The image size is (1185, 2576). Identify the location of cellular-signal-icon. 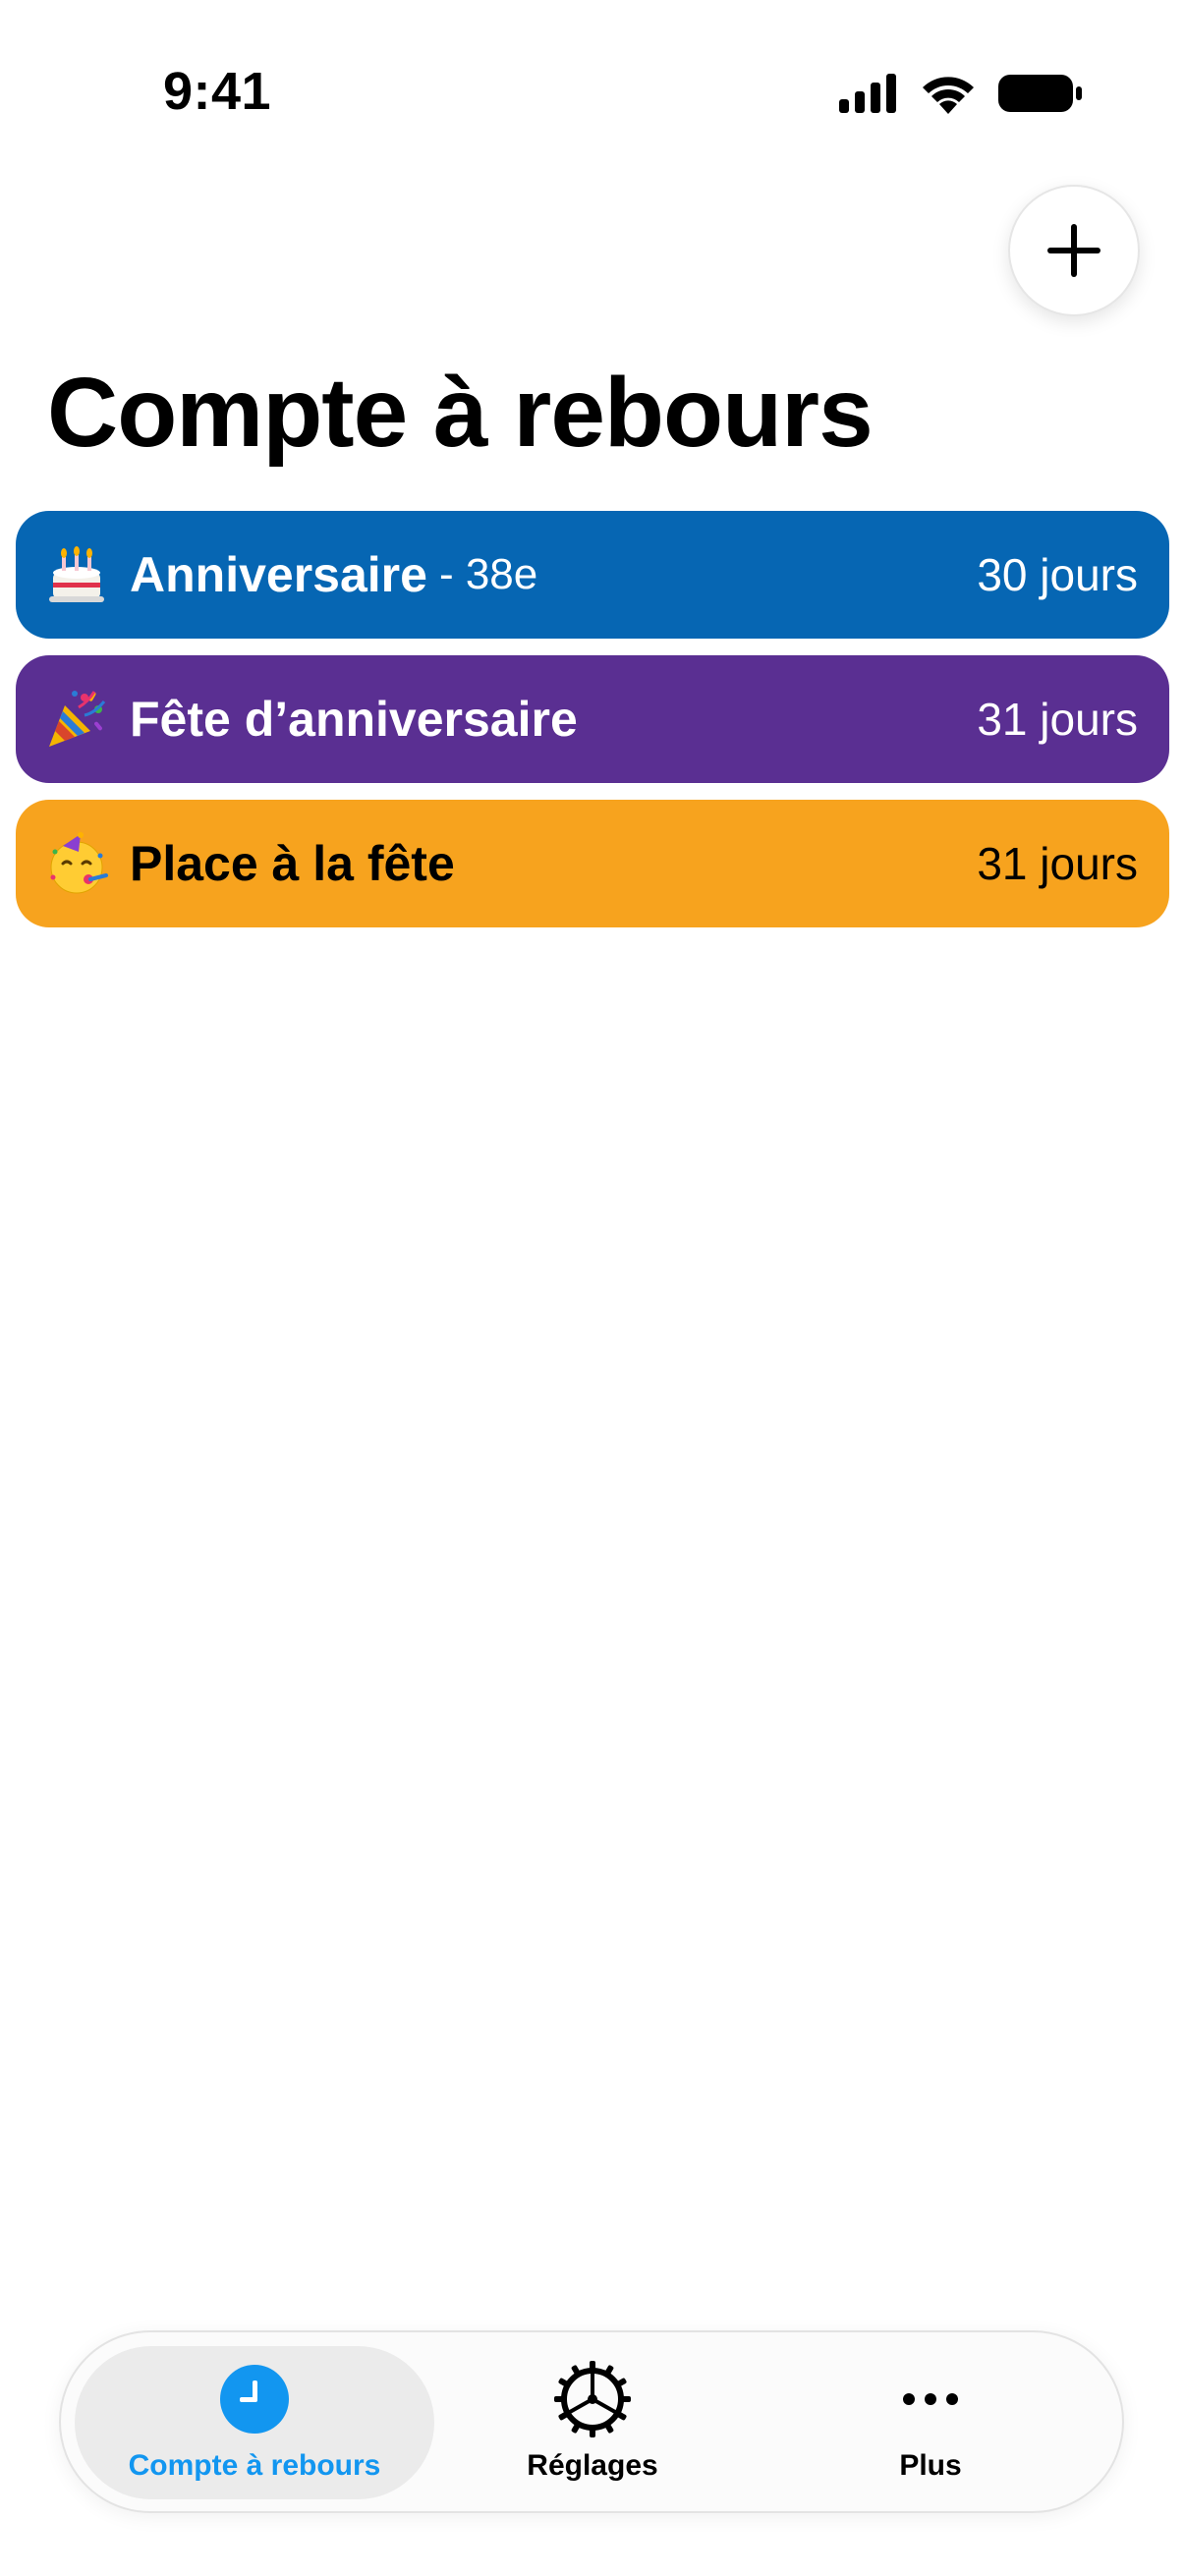
(868, 93).